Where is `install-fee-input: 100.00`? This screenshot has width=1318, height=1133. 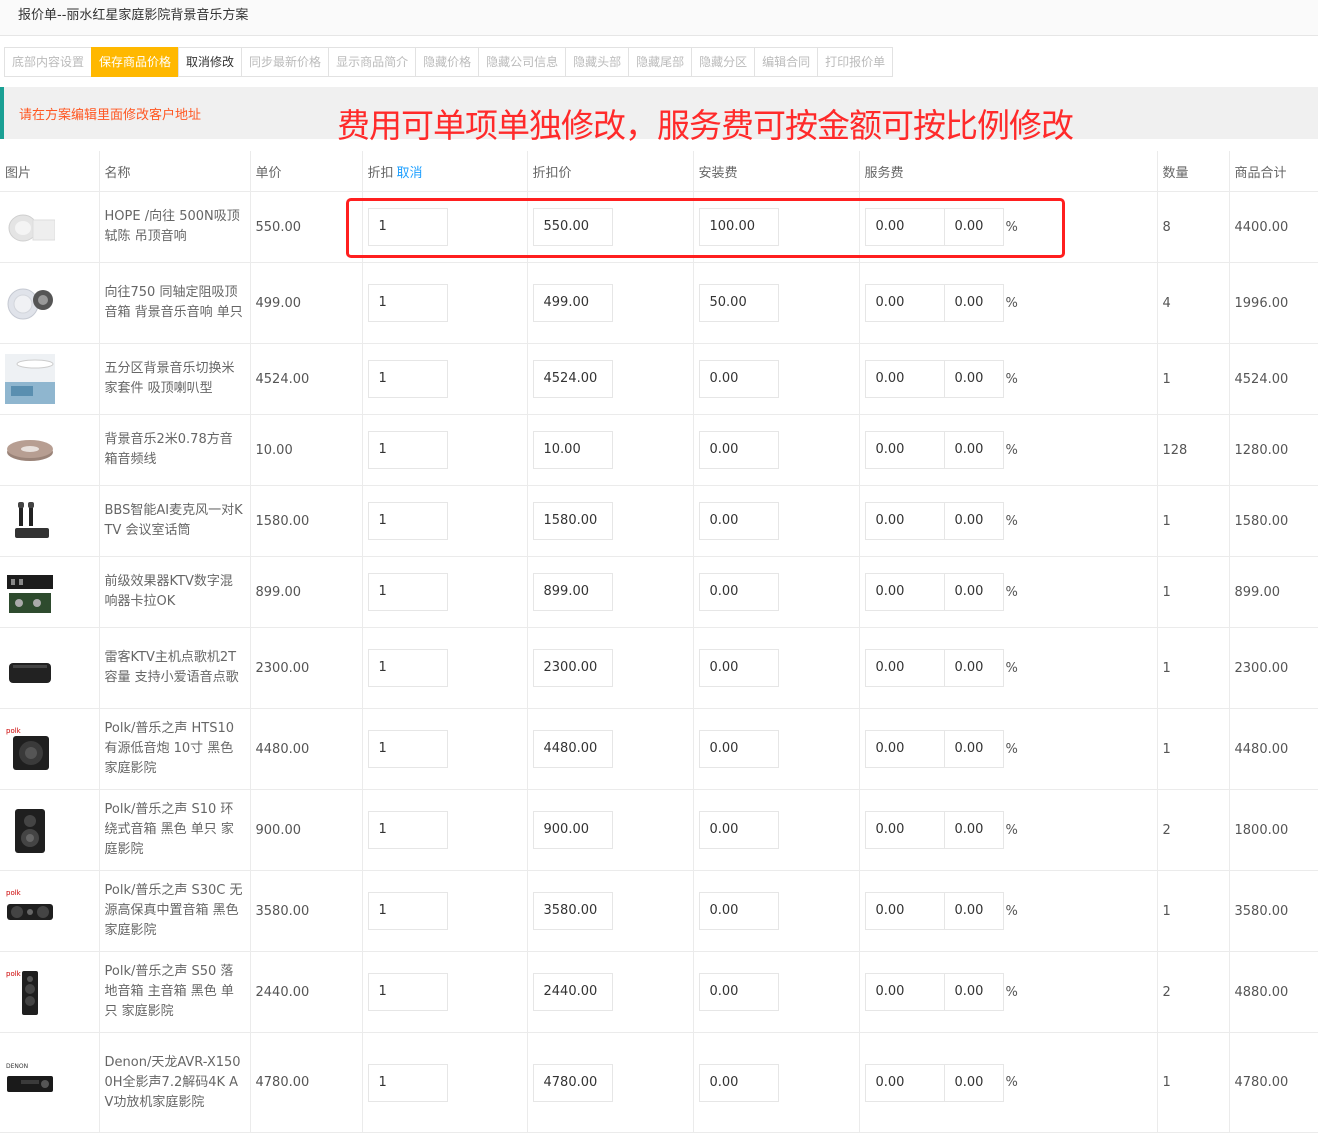 install-fee-input: 100.00 is located at coordinates (738, 227).